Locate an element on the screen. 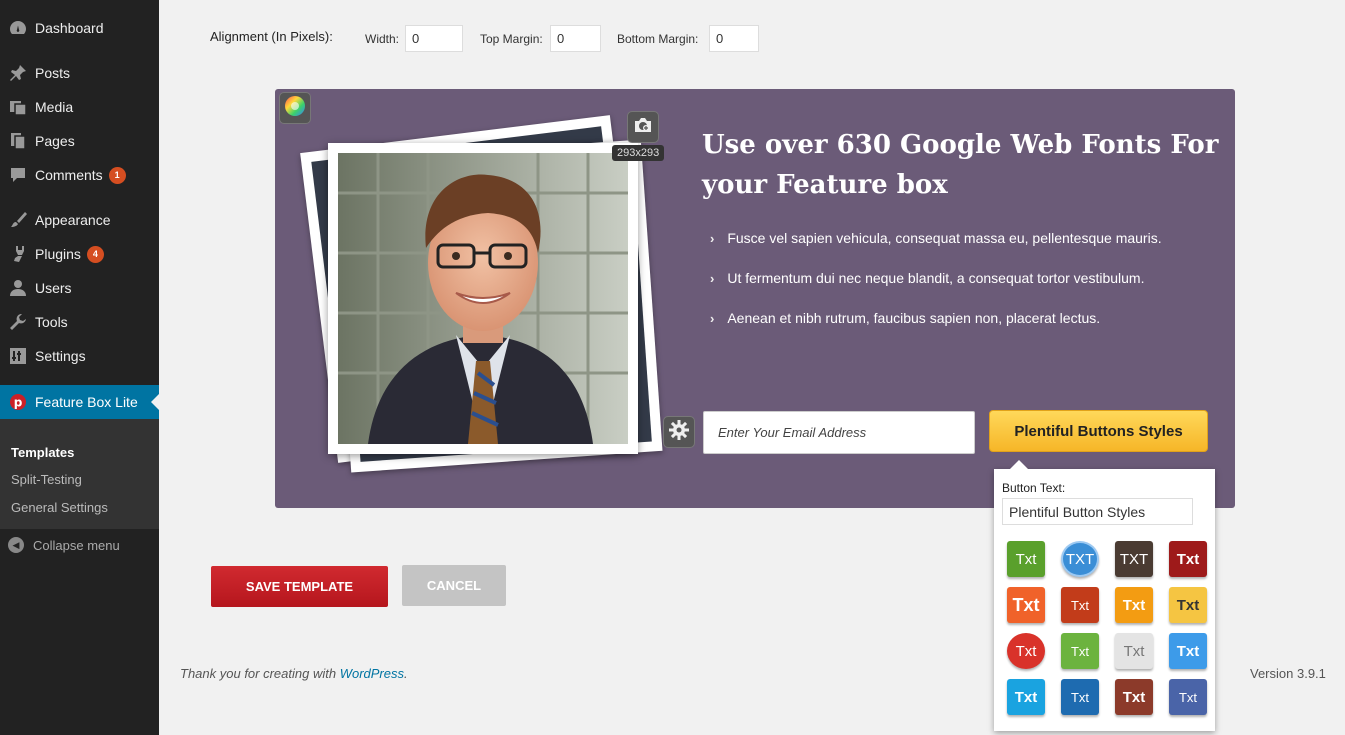 The image size is (1345, 735). feature-image is located at coordinates (483, 298).